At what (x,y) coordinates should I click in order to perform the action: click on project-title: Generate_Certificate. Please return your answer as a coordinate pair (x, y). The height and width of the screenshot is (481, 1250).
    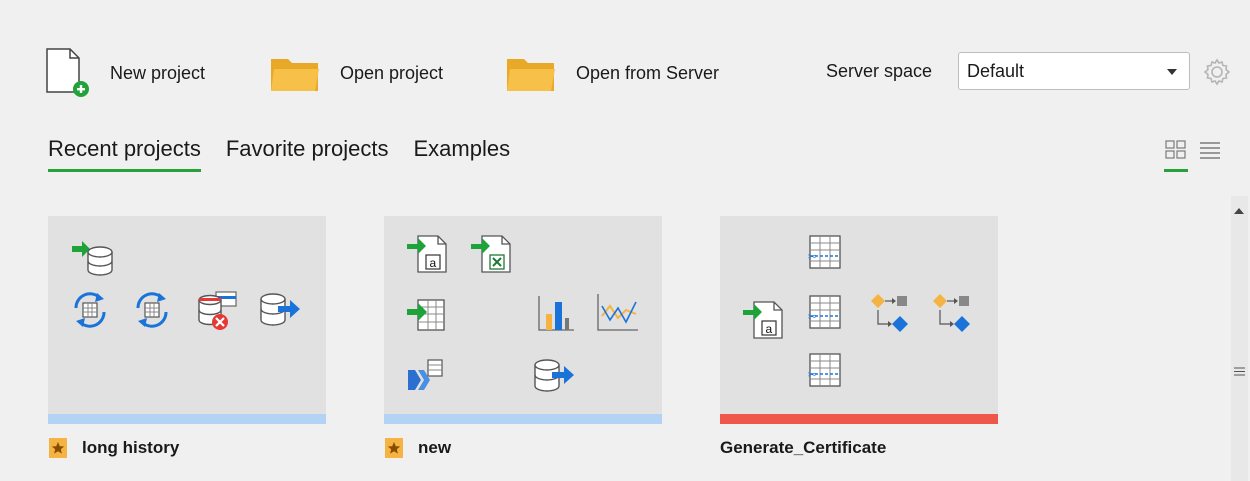
    Looking at the image, I should click on (803, 447).